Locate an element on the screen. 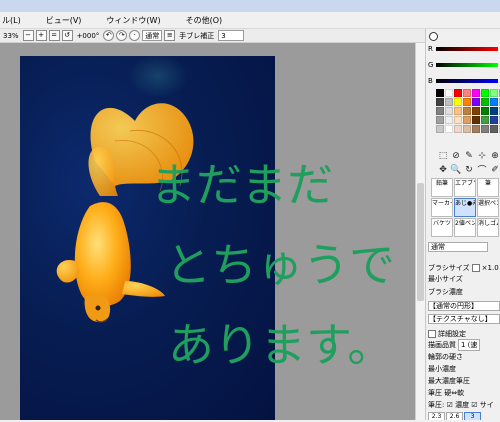 Image resolution: width=500 pixels, height=422 pixels. tool-icon: ⬚ is located at coordinates (443, 155).